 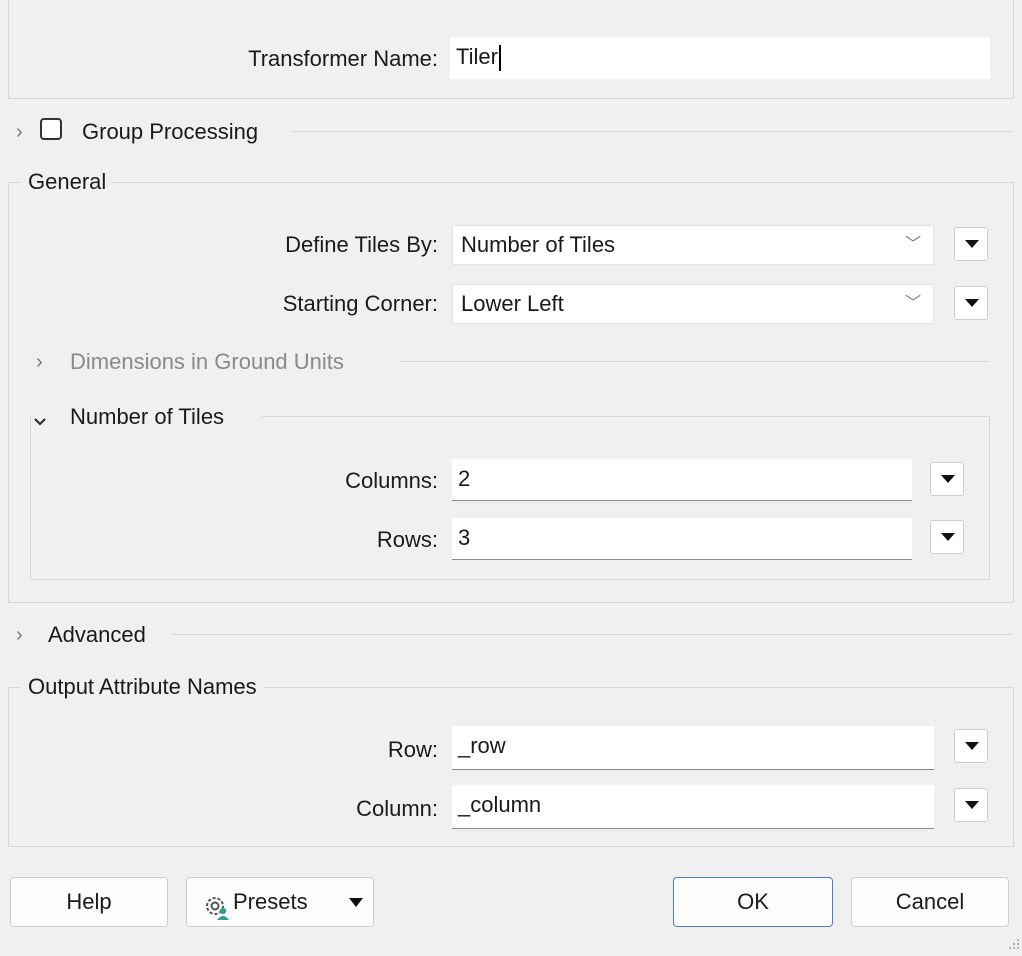 What do you see at coordinates (66, 182) in the screenshot?
I see `general-title: General` at bounding box center [66, 182].